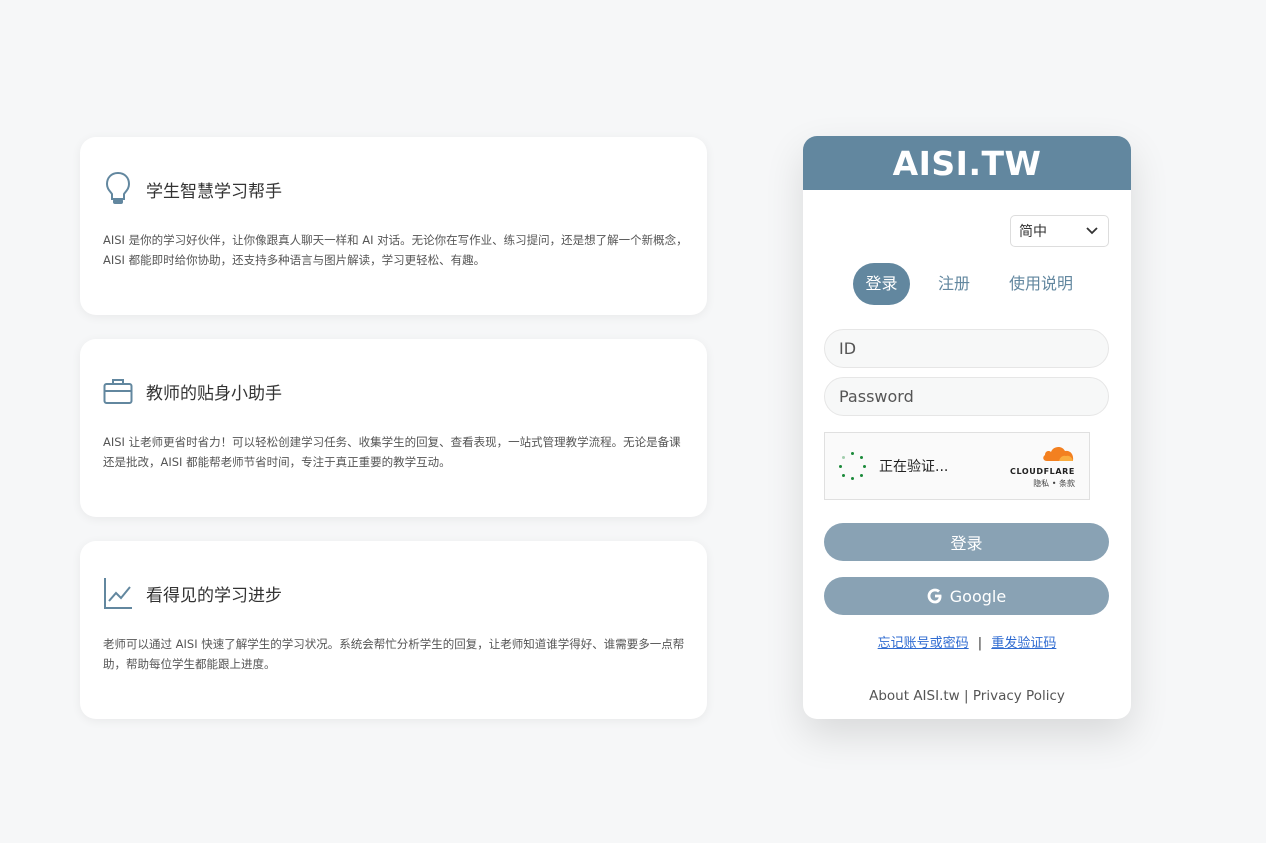  I want to click on cloudflare-logo-icon, so click(1058, 455).